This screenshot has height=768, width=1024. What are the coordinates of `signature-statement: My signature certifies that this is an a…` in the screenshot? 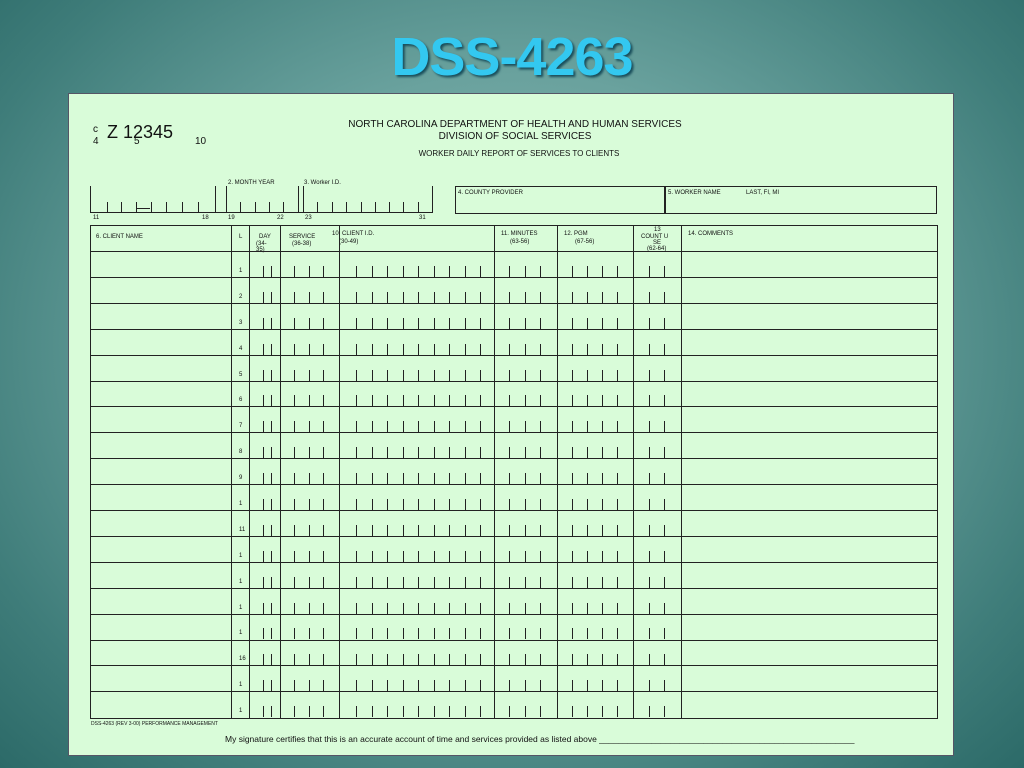 It's located at (539, 739).